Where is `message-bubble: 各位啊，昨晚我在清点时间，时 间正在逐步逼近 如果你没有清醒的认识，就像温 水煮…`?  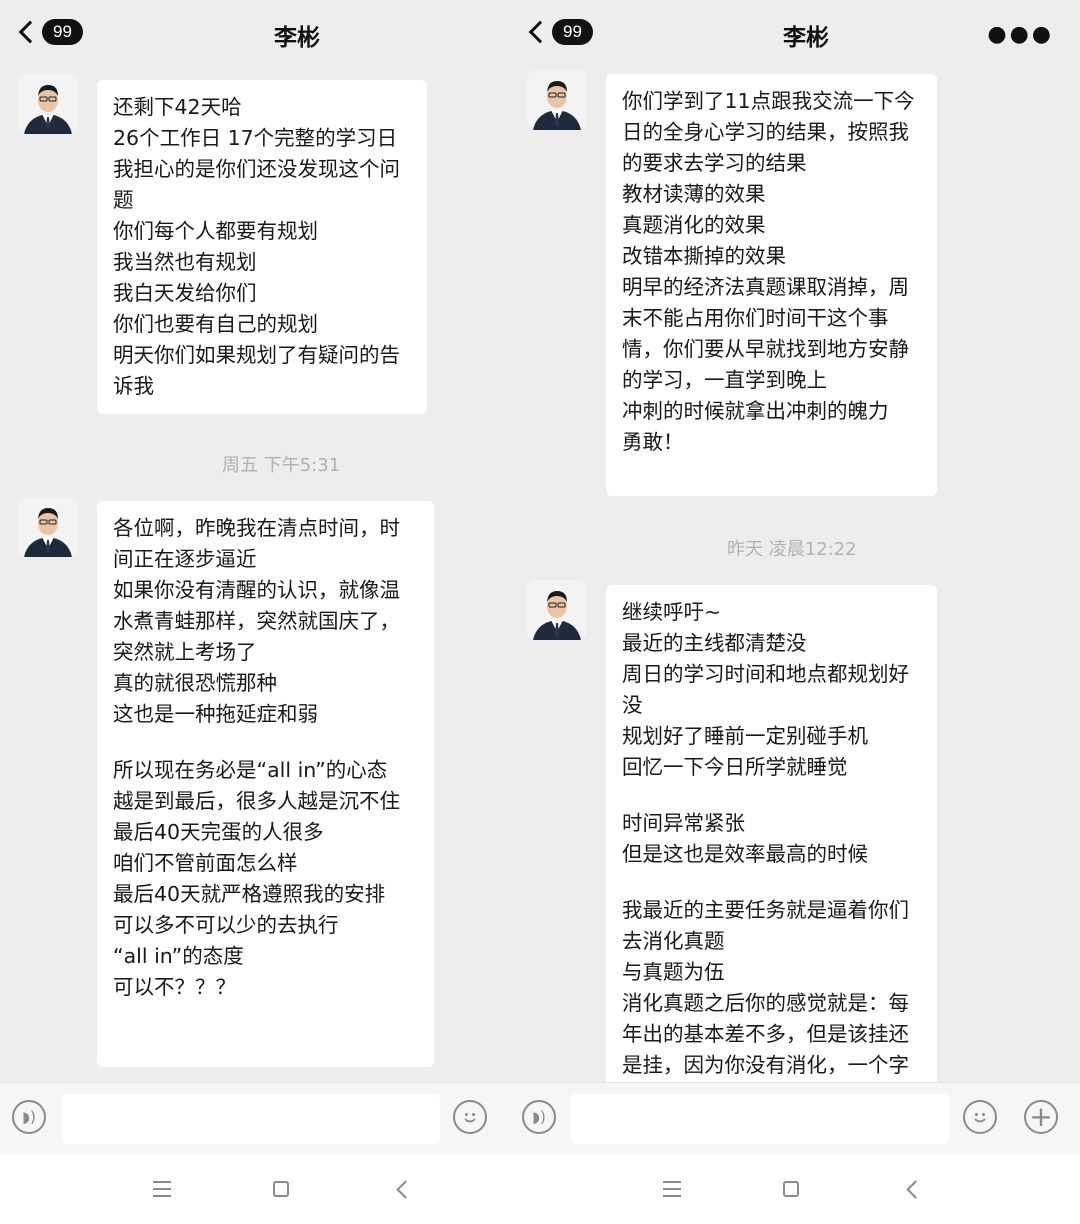 message-bubble: 各位啊，昨晚我在清点时间，时 间正在逐步逼近 如果你没有清醒的认识，就像温 水煮… is located at coordinates (265, 784).